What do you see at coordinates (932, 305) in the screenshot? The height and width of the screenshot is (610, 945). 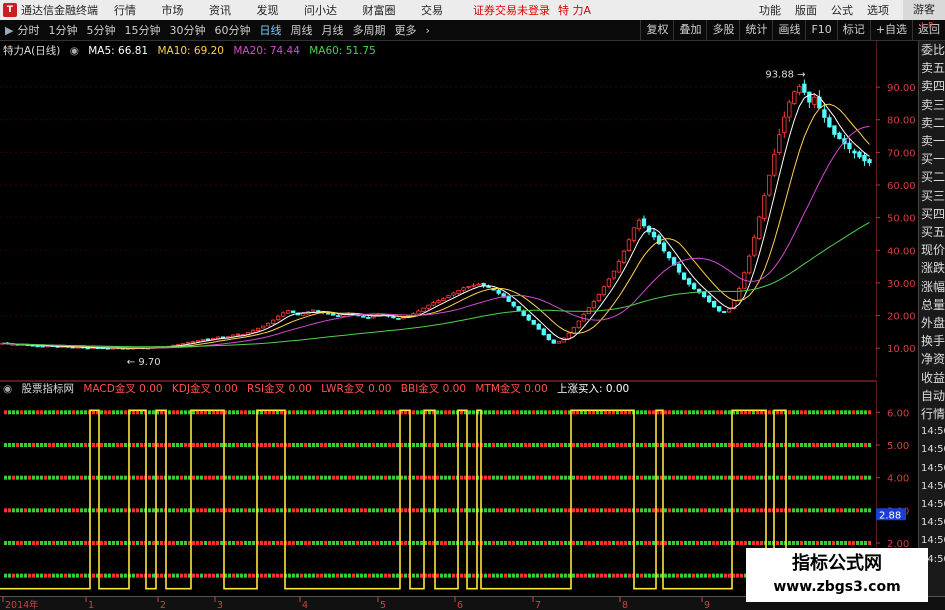 I see `quote-panel-item: 总量` at bounding box center [932, 305].